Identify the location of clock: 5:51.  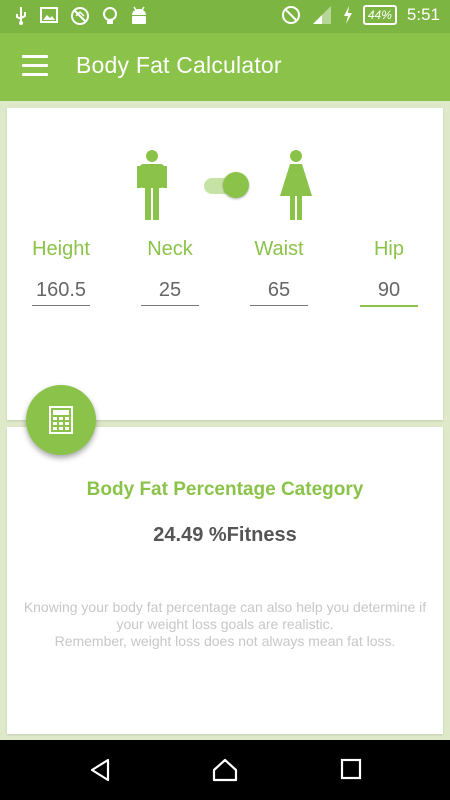
(423, 14).